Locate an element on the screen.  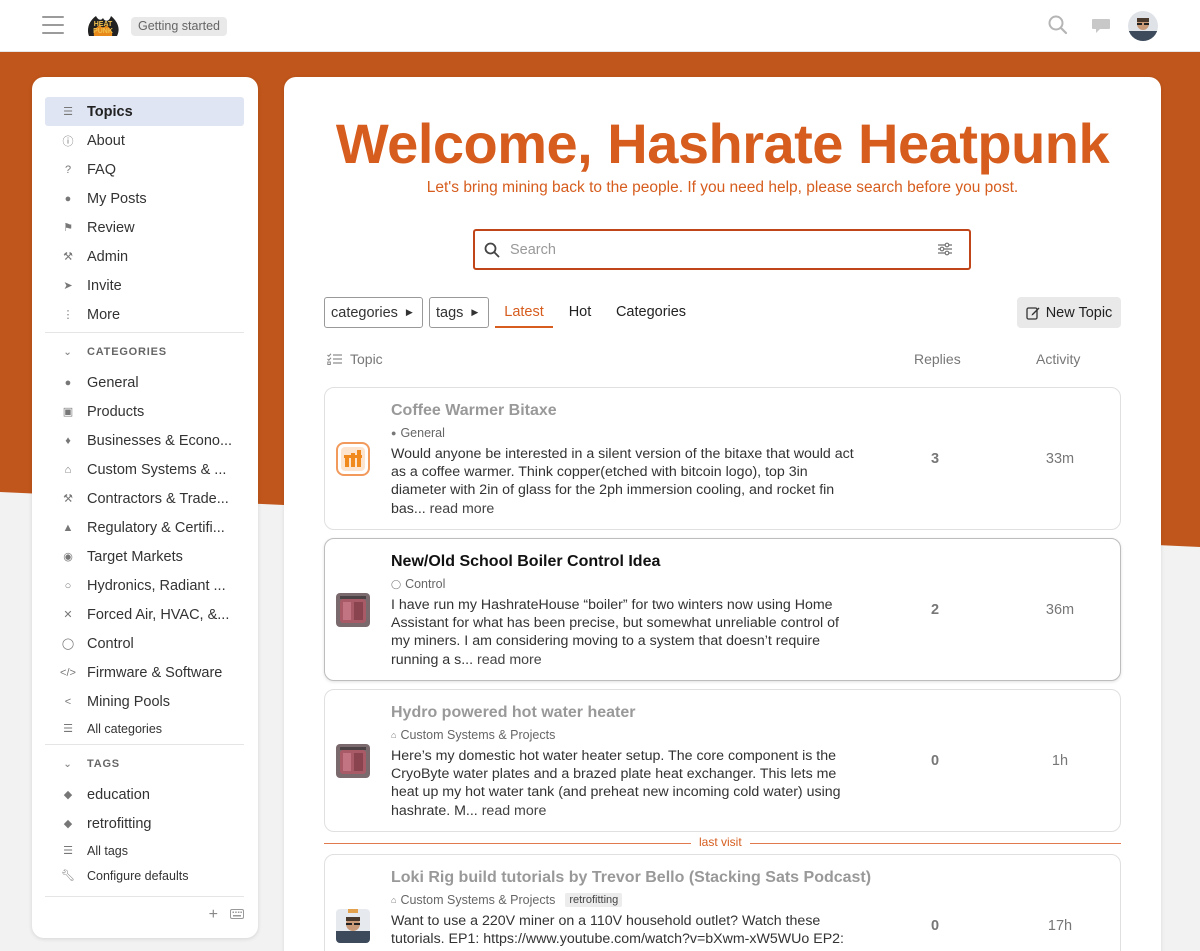
svg-text: HEAT is located at coordinates (103, 24).